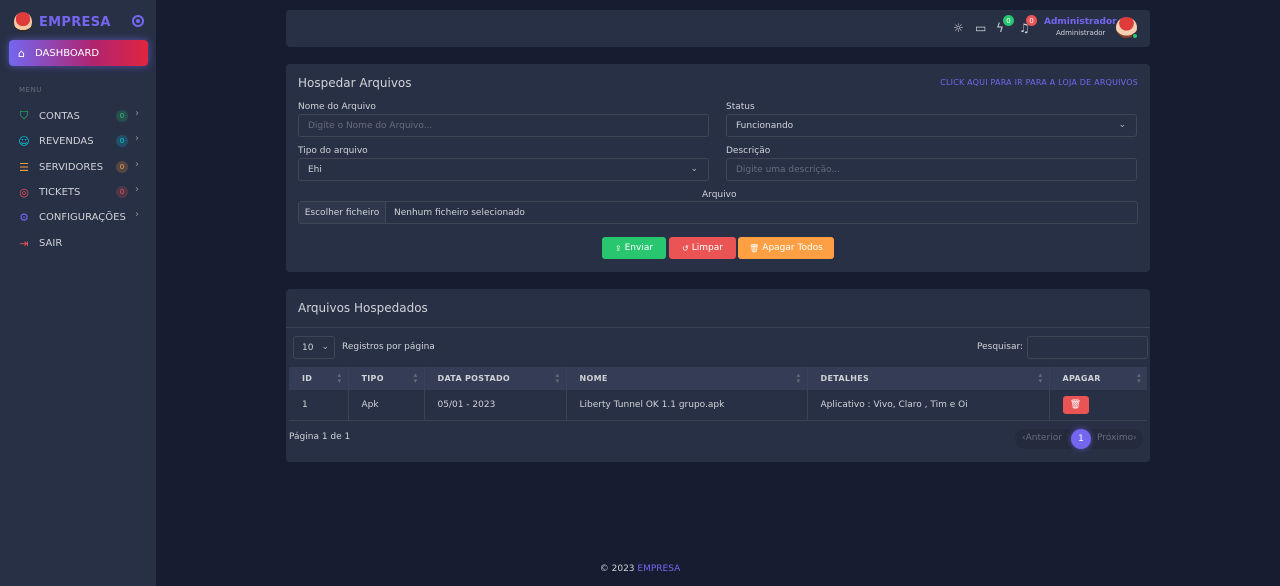 The image size is (1280, 586). What do you see at coordinates (21, 53) in the screenshot?
I see `home-icon: ⌂` at bounding box center [21, 53].